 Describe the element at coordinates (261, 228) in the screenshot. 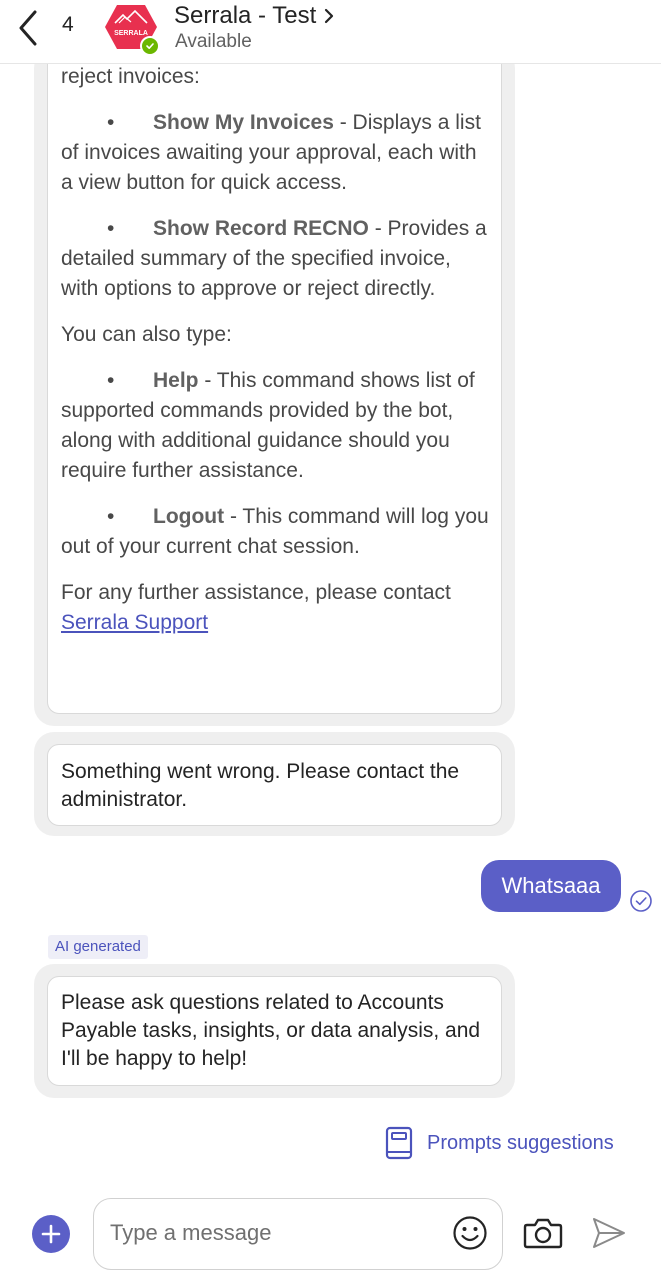

I see `command-name: Show Record RECNO` at that location.